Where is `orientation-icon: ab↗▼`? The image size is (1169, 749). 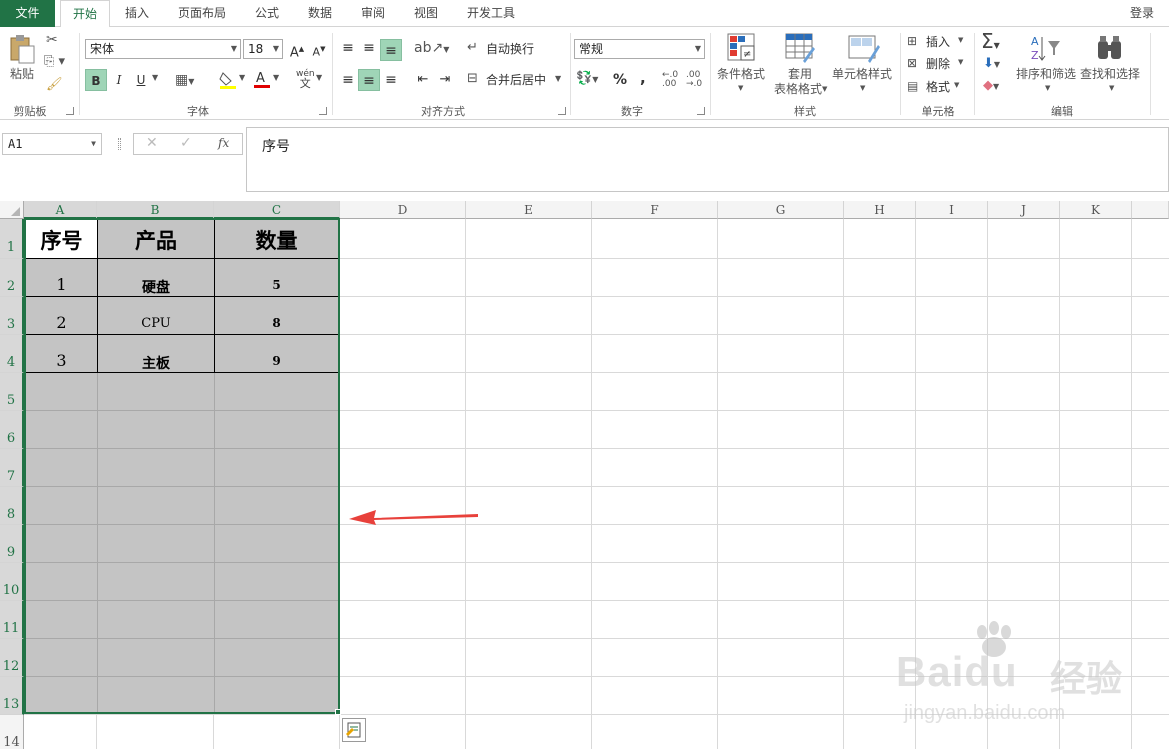 orientation-icon: ab↗▼ is located at coordinates (431, 48).